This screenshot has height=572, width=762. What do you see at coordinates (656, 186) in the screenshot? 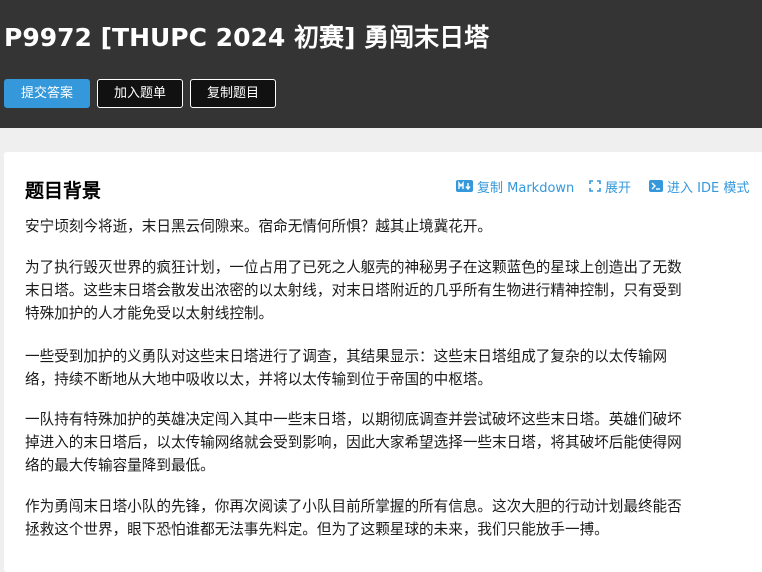
I see `terminal-icon` at bounding box center [656, 186].